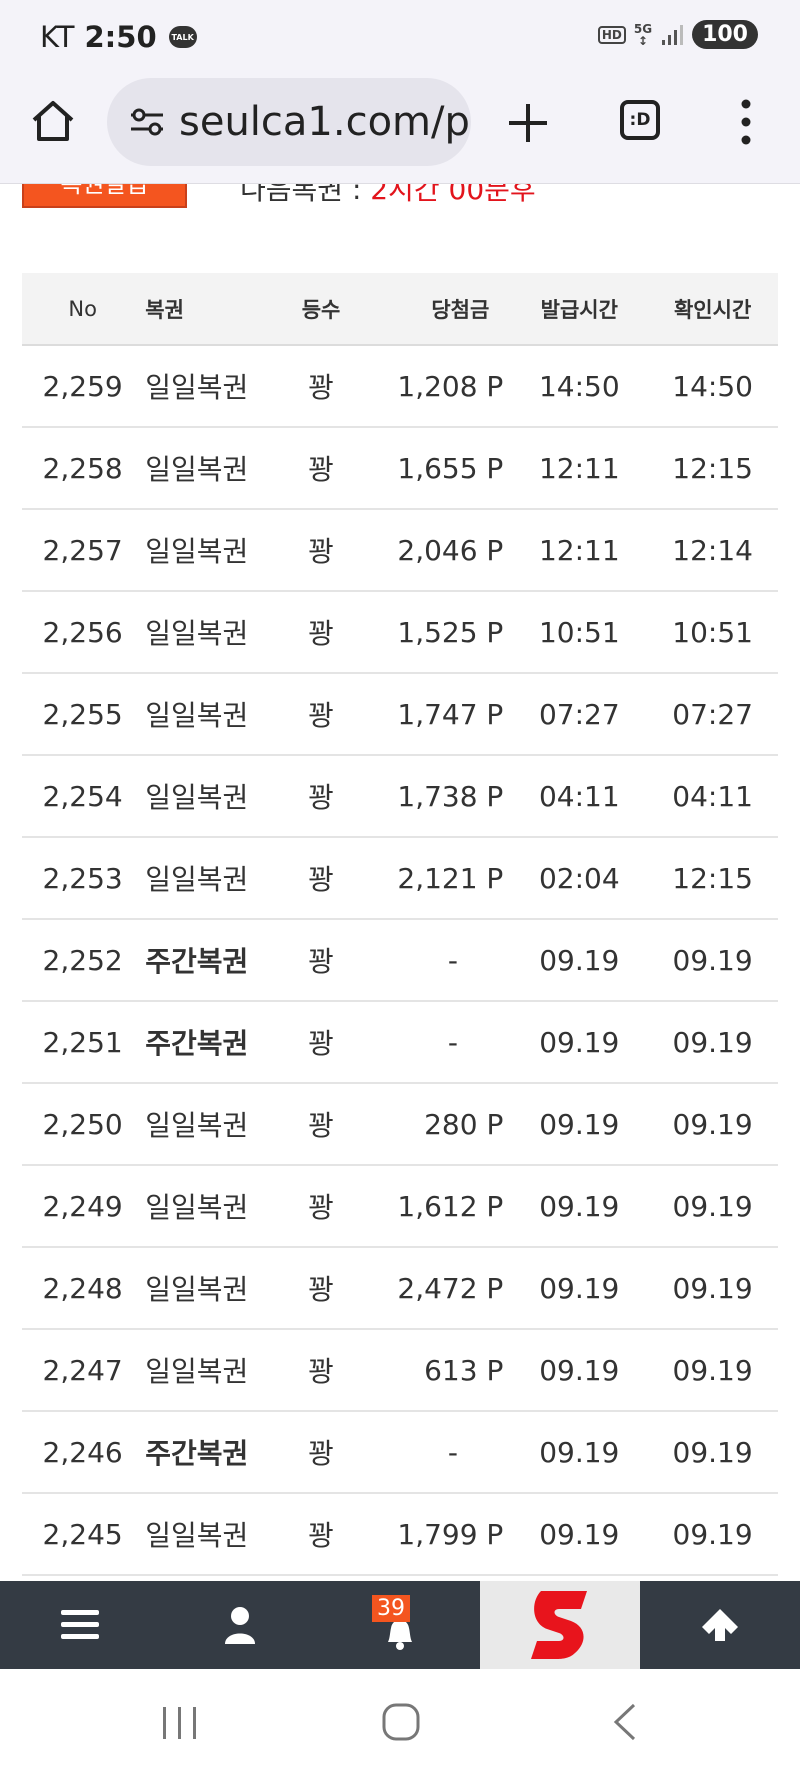 This screenshot has height=1778, width=800. What do you see at coordinates (712, 714) in the screenshot?
I see `row-check-time: 07:27` at bounding box center [712, 714].